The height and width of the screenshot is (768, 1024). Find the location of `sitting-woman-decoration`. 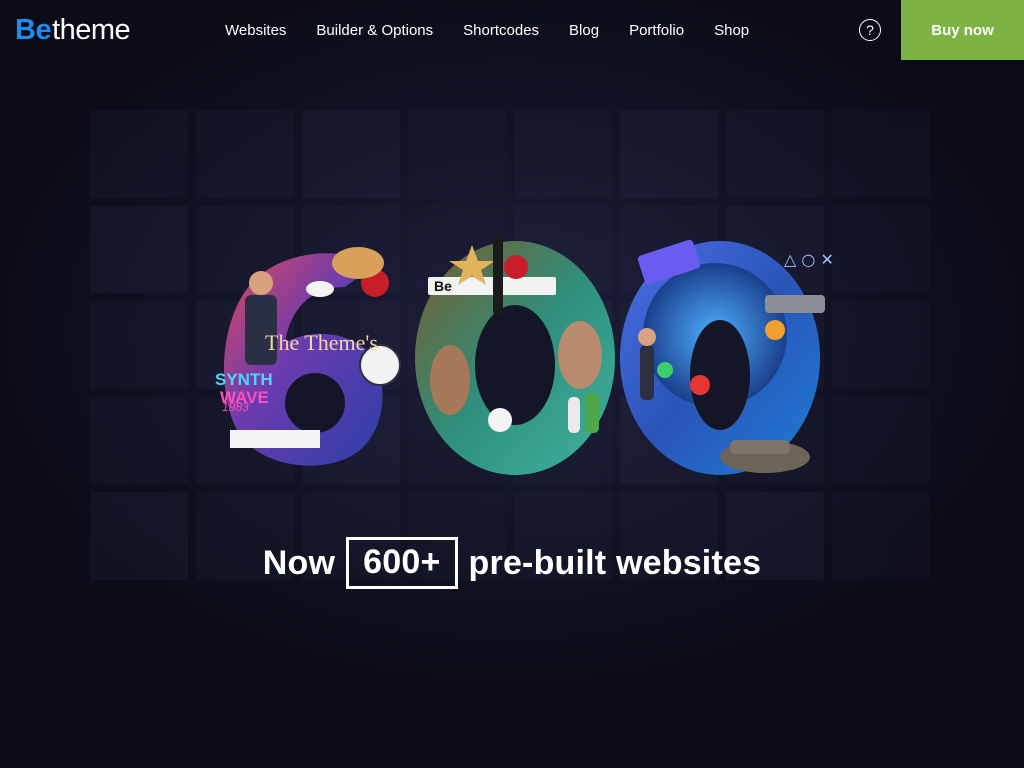

sitting-woman-decoration is located at coordinates (450, 380).